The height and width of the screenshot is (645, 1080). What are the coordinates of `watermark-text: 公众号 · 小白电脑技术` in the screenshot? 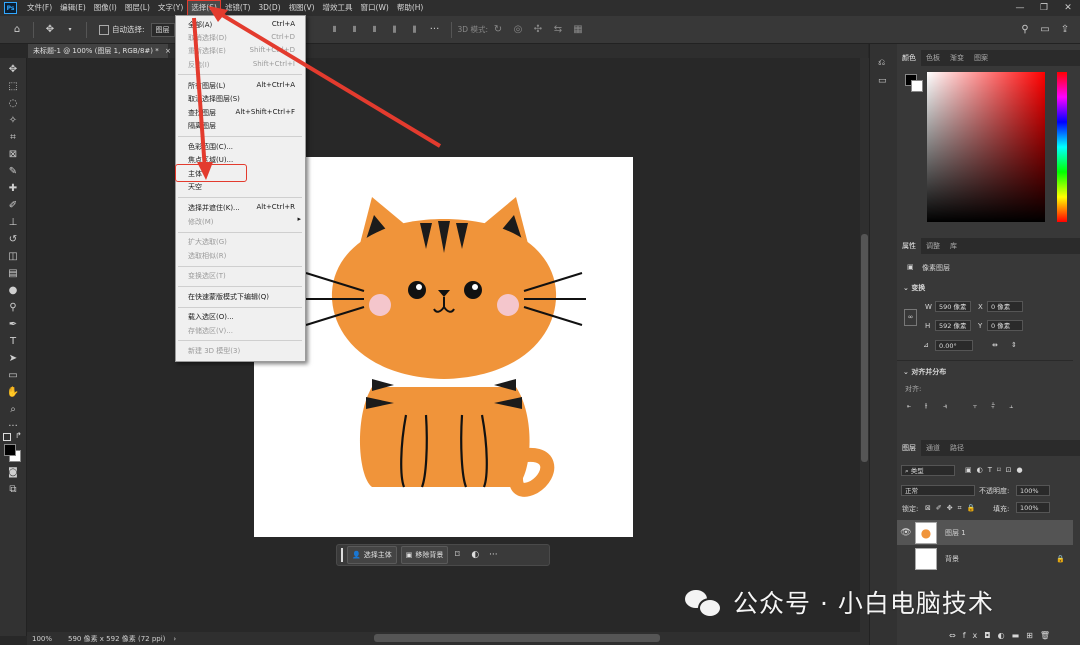 It's located at (863, 603).